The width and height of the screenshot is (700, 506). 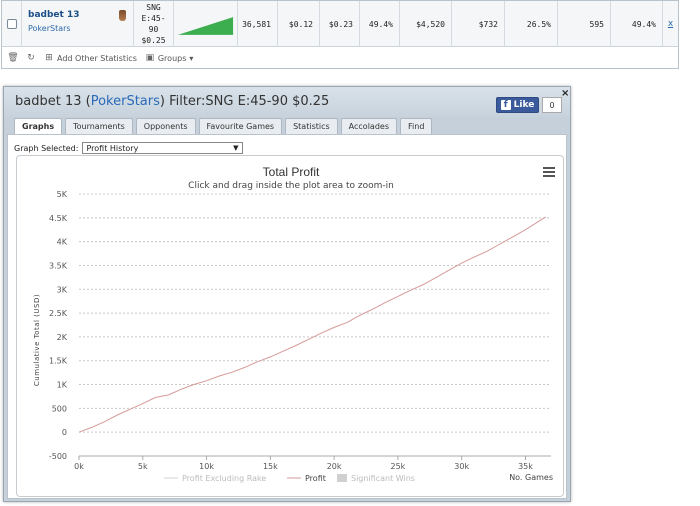 What do you see at coordinates (49, 58) in the screenshot?
I see `add-column-icon: ⊞` at bounding box center [49, 58].